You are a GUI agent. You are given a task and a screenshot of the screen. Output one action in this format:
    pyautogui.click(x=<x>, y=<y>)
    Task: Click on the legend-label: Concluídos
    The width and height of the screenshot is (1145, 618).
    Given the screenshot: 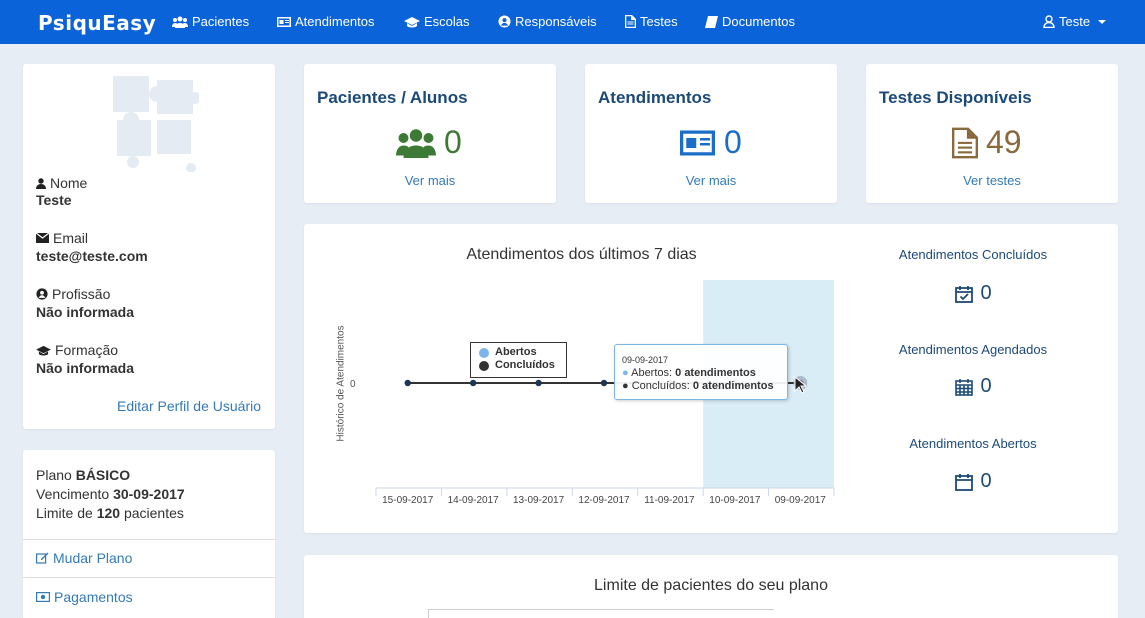 What is the action you would take?
    pyautogui.click(x=525, y=365)
    